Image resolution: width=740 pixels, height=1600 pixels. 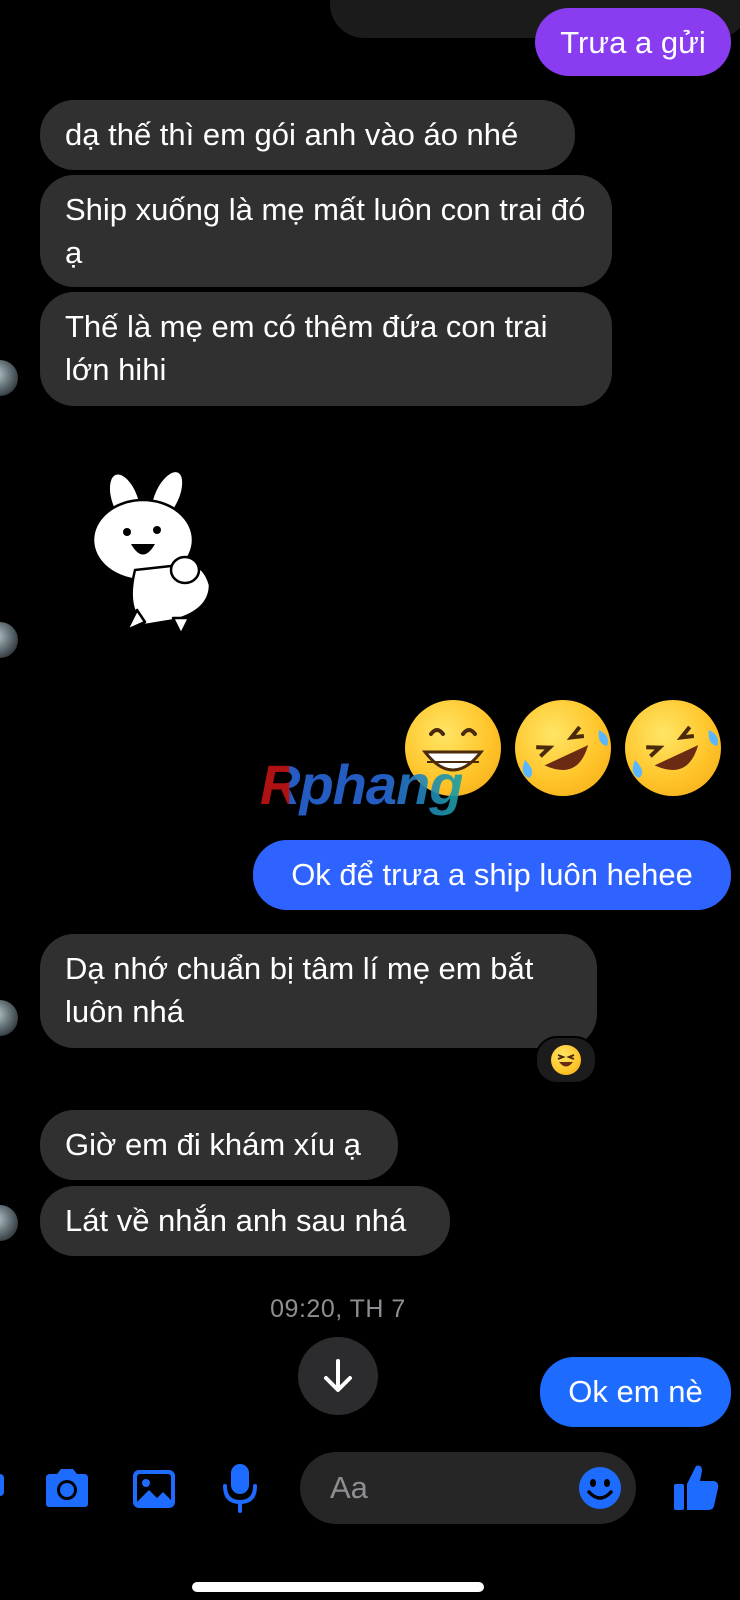 I want to click on watermark-logo: Rphang, so click(x=361, y=784).